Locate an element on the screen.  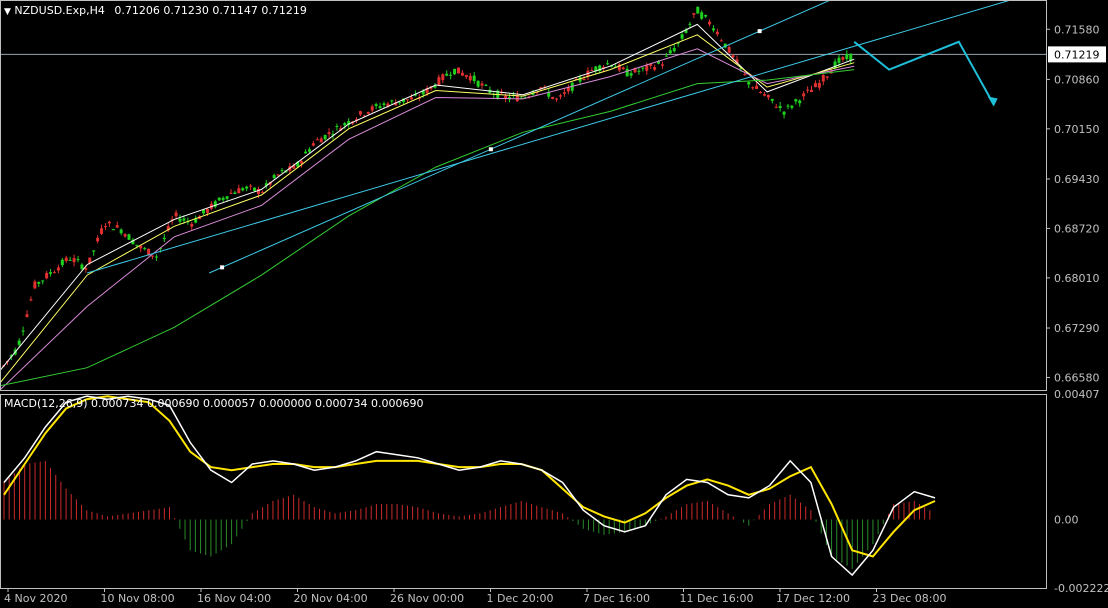
forecast-path is located at coordinates (924, 72).